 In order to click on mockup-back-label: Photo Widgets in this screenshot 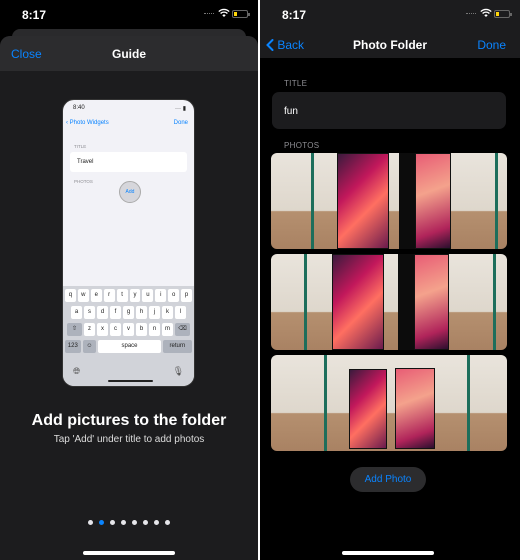, I will do `click(89, 123)`.